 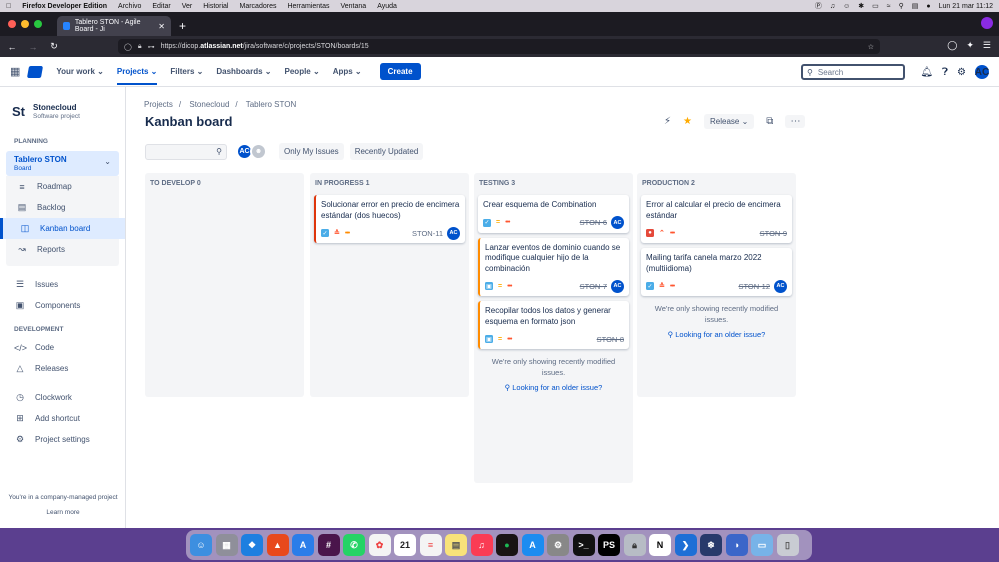 I want to click on safari-icon: ❖, so click(x=252, y=545).